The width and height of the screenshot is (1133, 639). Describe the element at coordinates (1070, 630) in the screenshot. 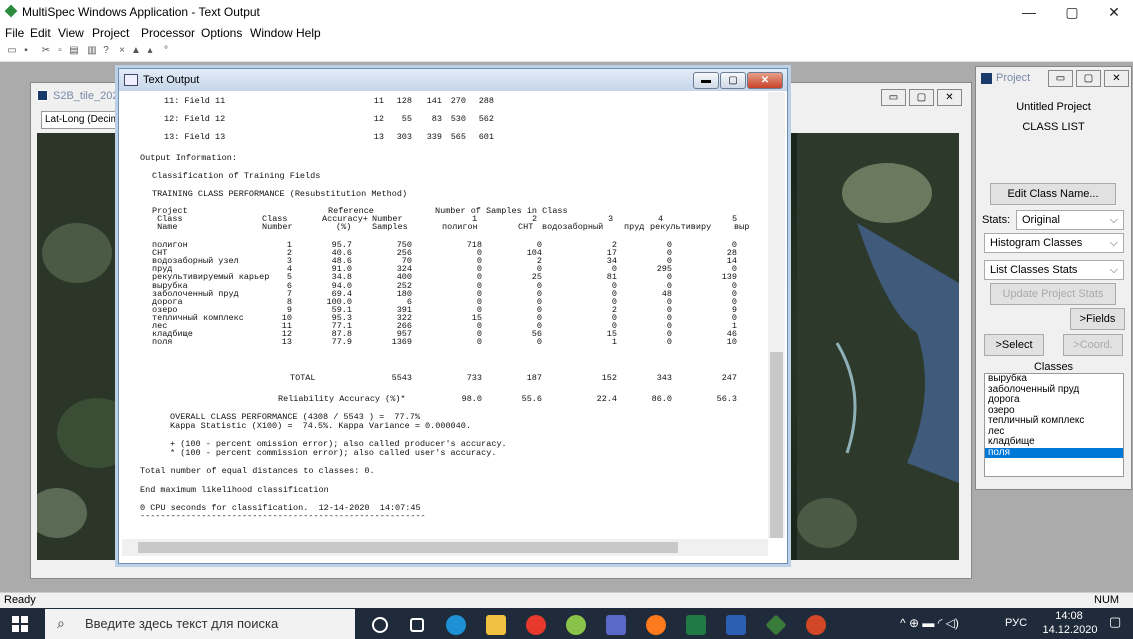

I see `clock-date: 14.12.2020` at that location.